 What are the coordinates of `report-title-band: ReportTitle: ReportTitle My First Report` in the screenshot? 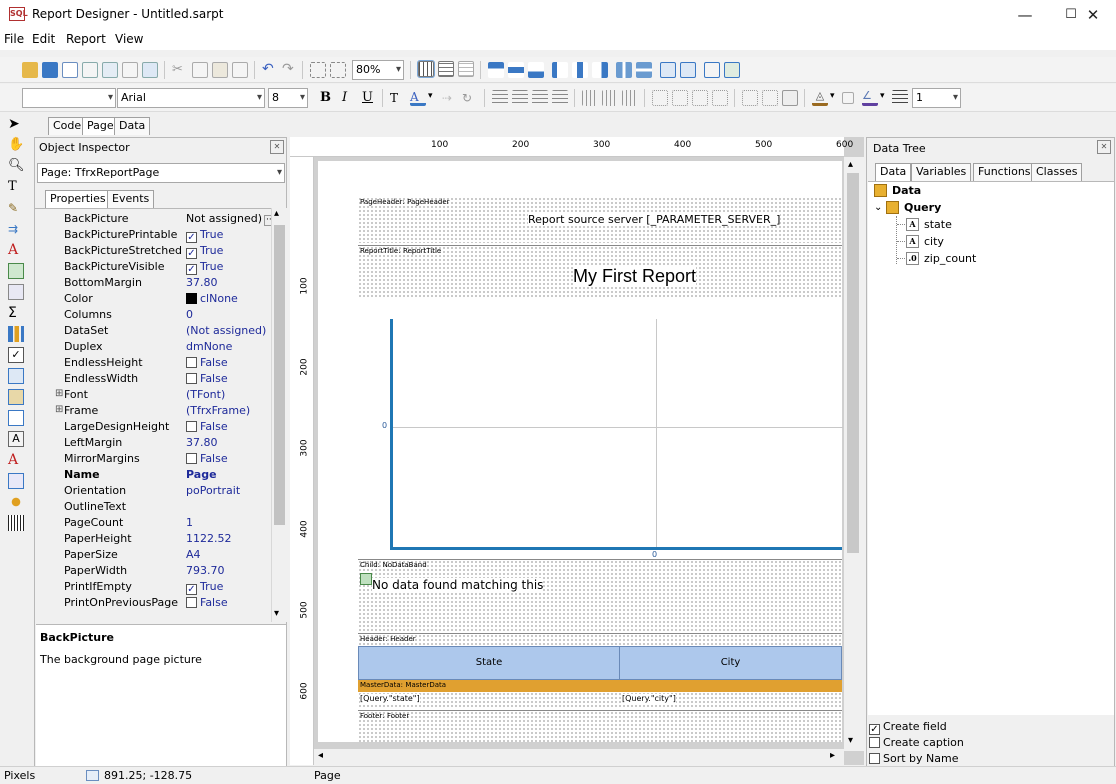 It's located at (600, 271).